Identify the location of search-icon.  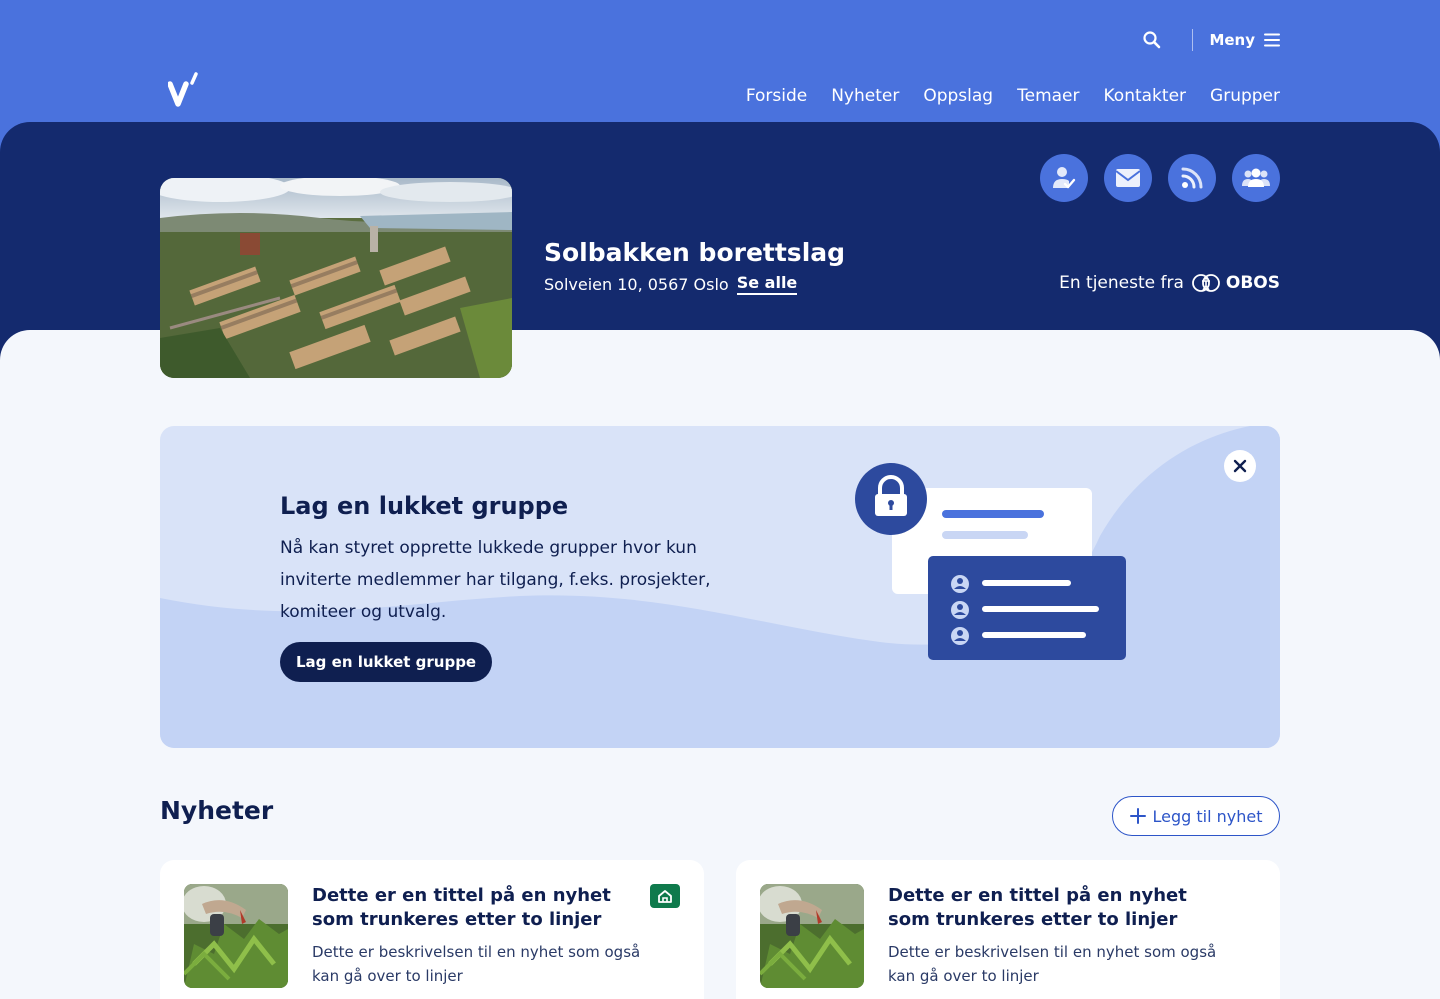
(1152, 40).